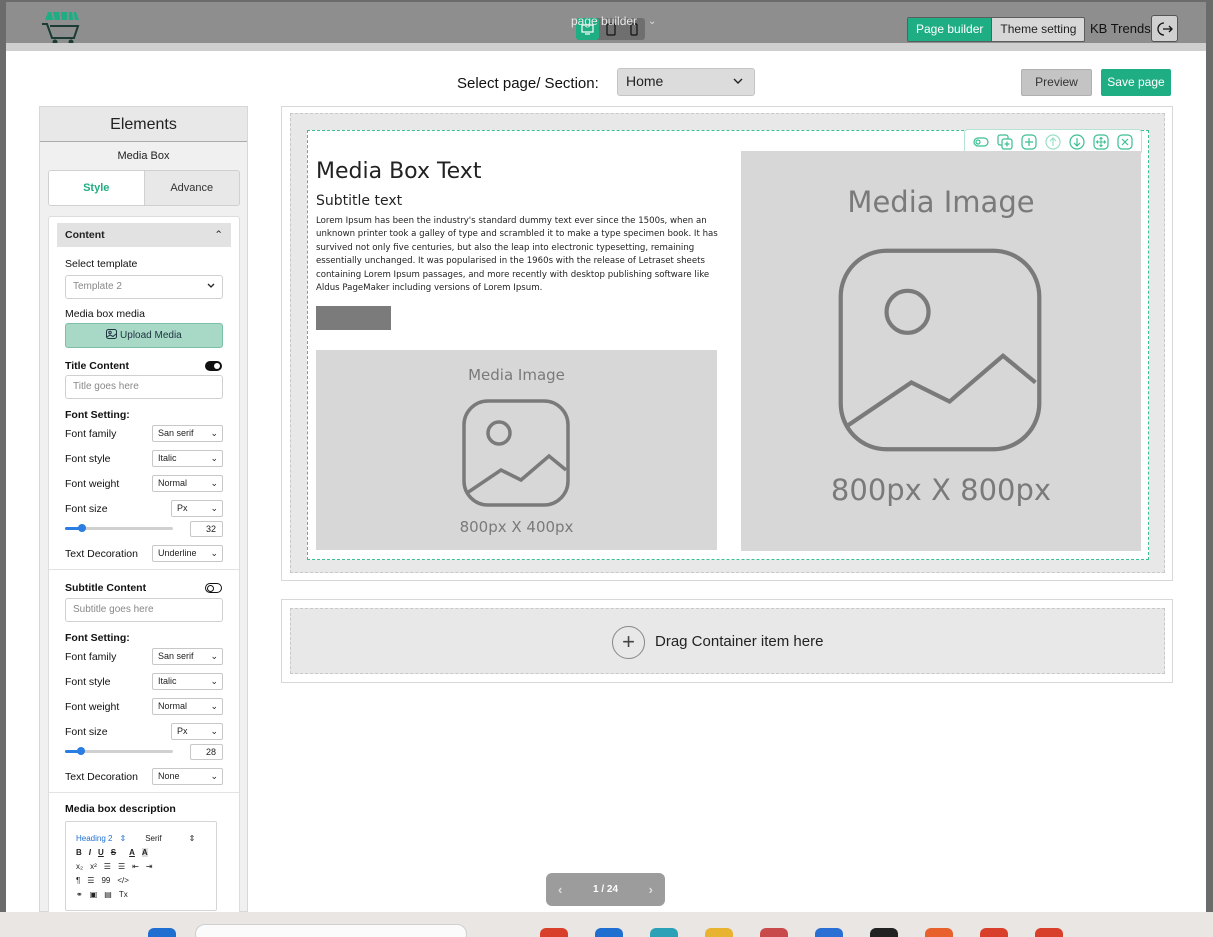  Describe the element at coordinates (516, 450) in the screenshot. I see `media-image-small: Media Image 800px X 400px` at that location.